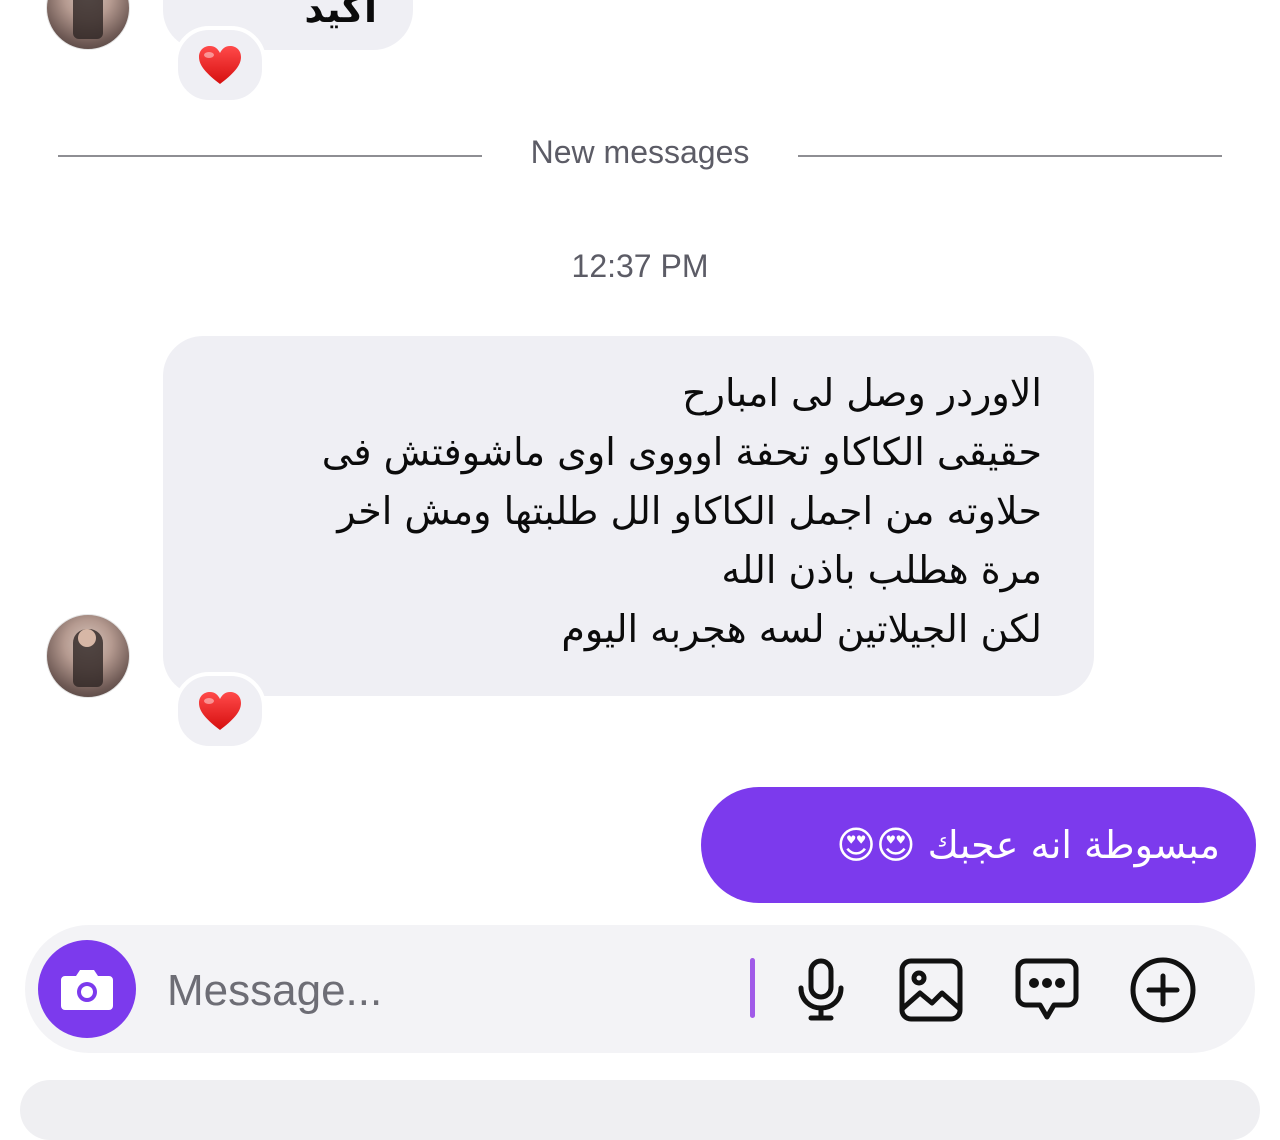 The width and height of the screenshot is (1280, 1140). I want to click on message-line: لكن الجيلاتين لسه هجربه اليوم, so click(801, 629).